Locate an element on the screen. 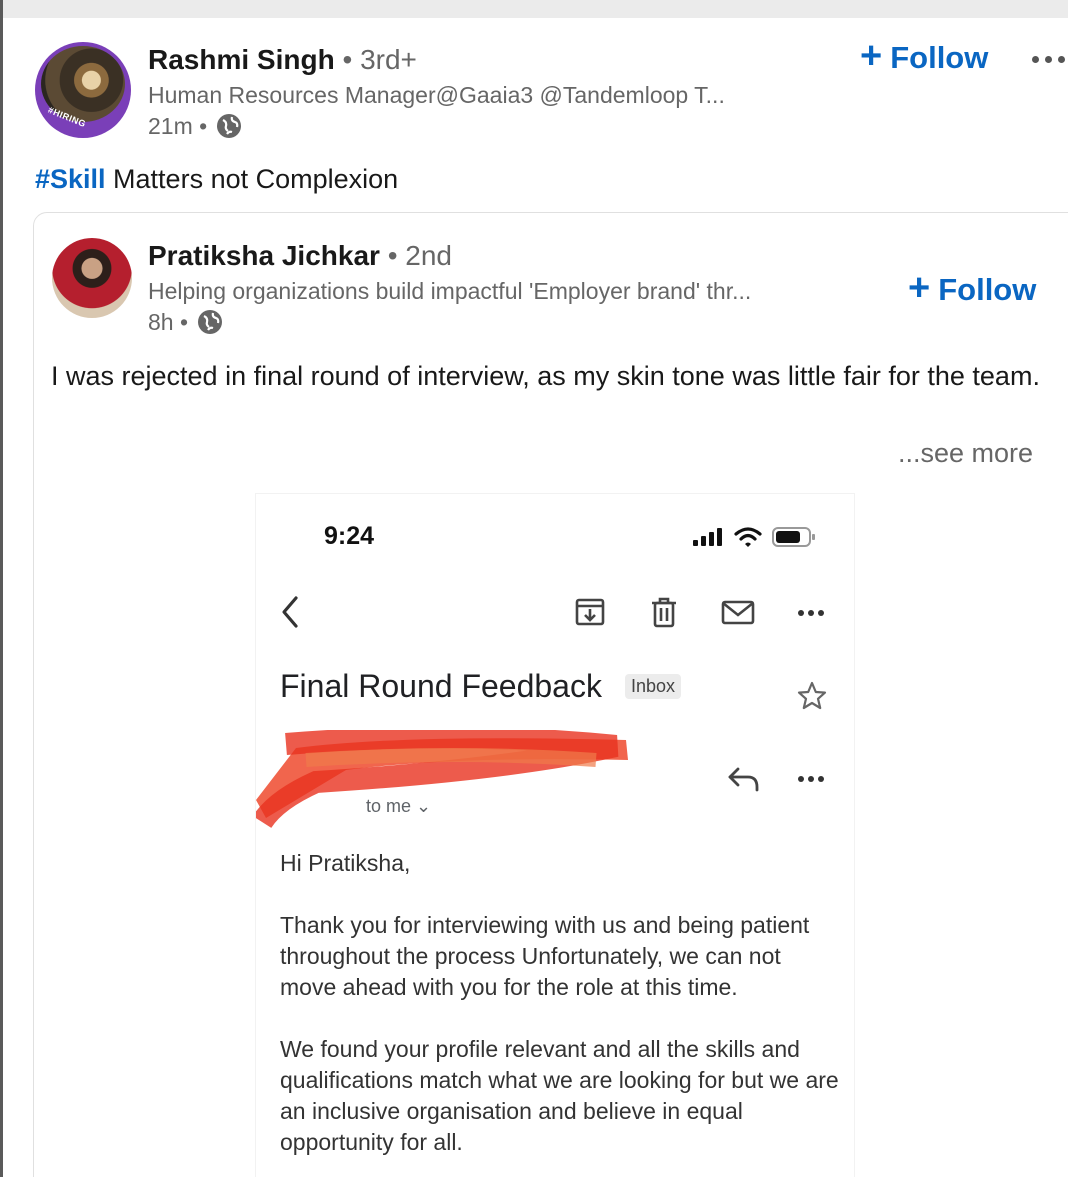 Image resolution: width=1068 pixels, height=1177 pixels. recipient-details: to me ⌄ is located at coordinates (398, 806).